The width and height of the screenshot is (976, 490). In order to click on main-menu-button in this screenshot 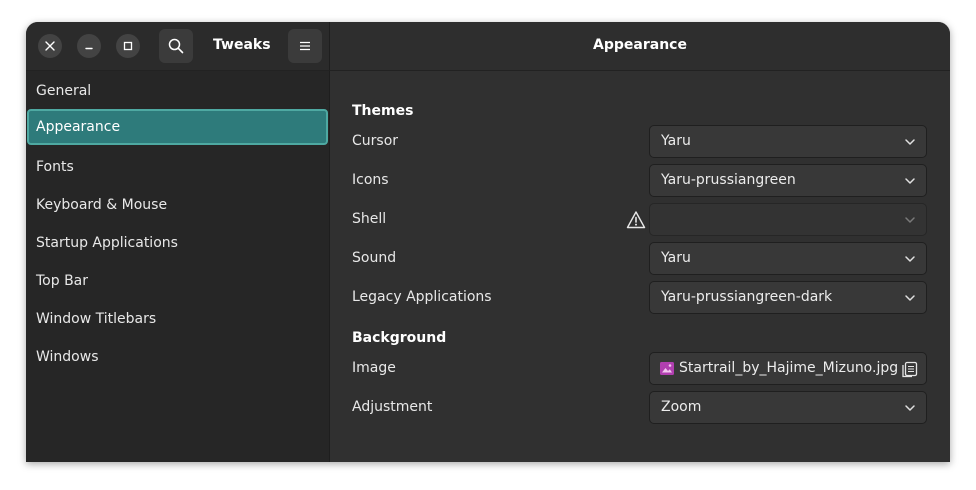, I will do `click(305, 46)`.